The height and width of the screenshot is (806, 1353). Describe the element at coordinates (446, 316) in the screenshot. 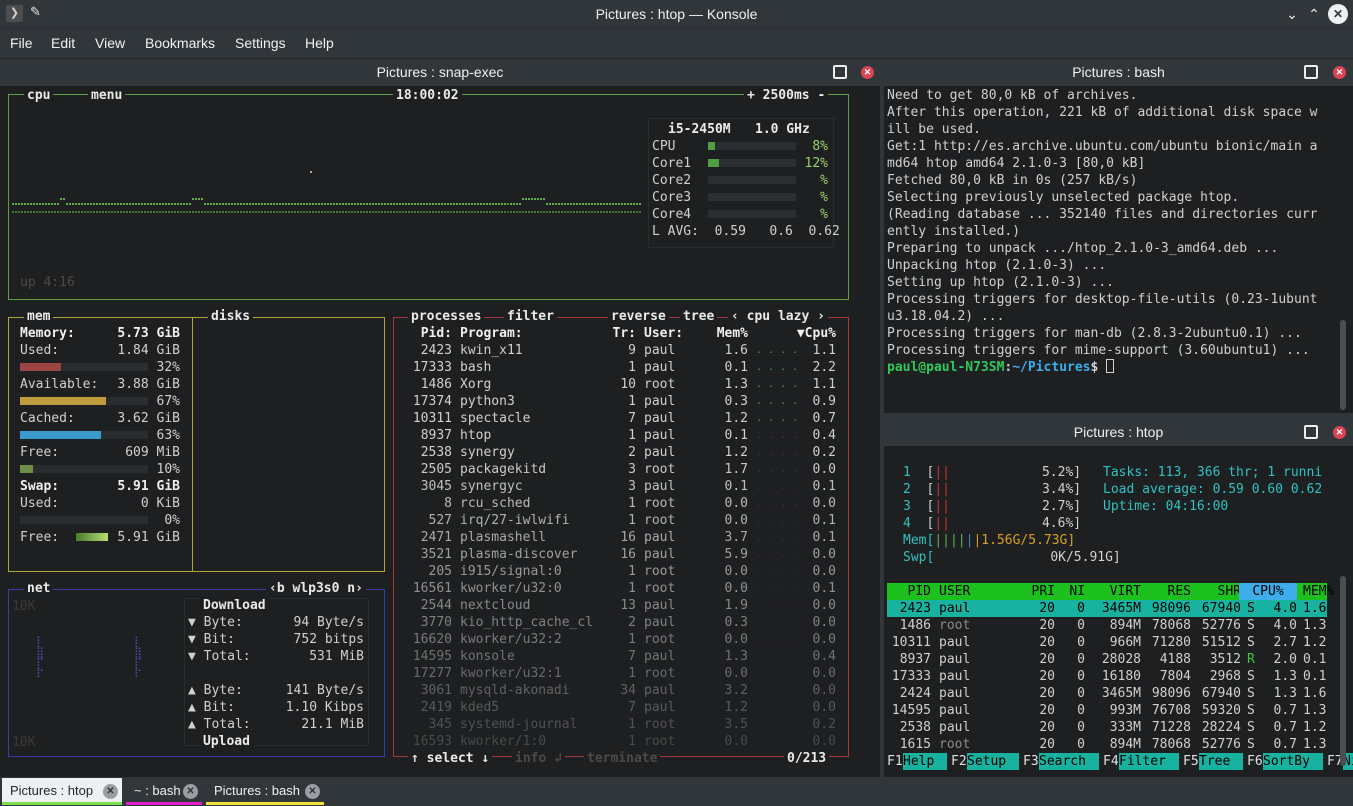

I see `processes-tab: processes` at that location.